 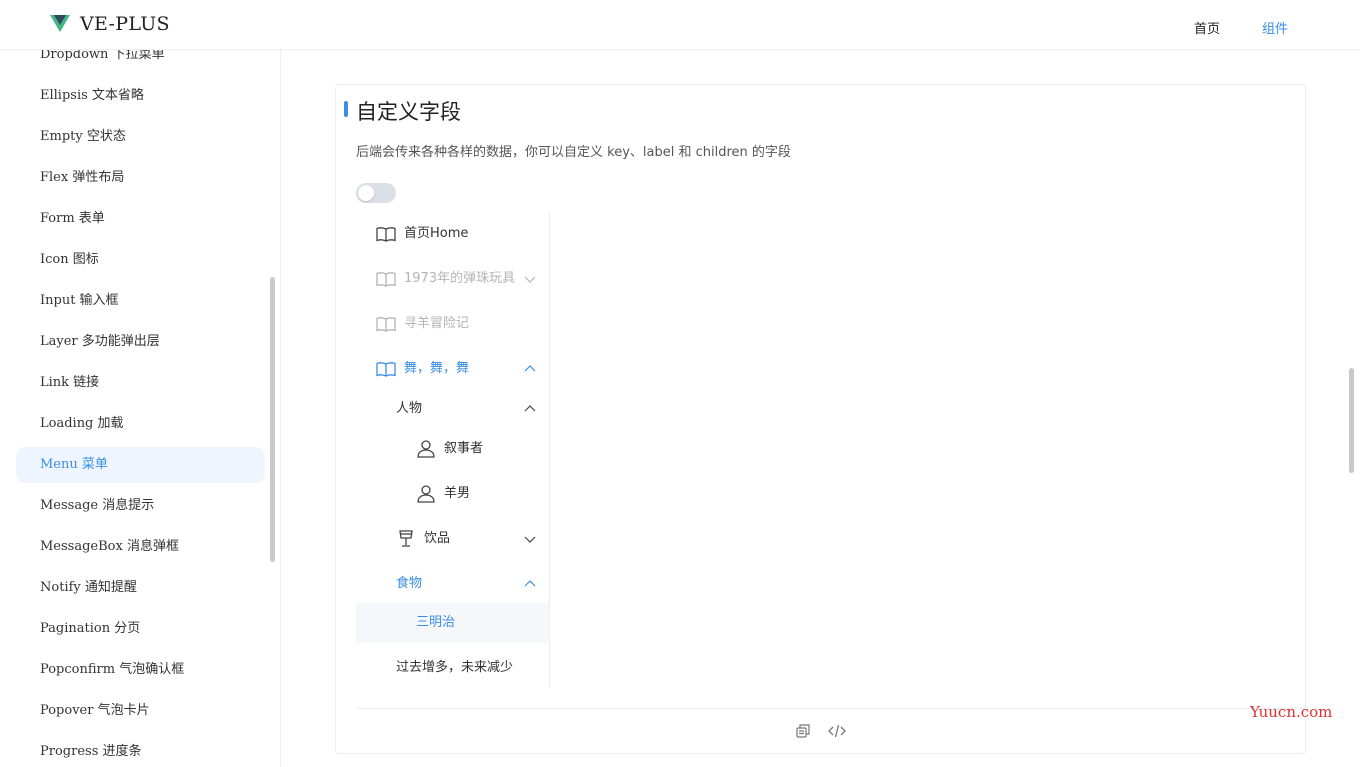 I want to click on copy-icon, so click(x=803, y=731).